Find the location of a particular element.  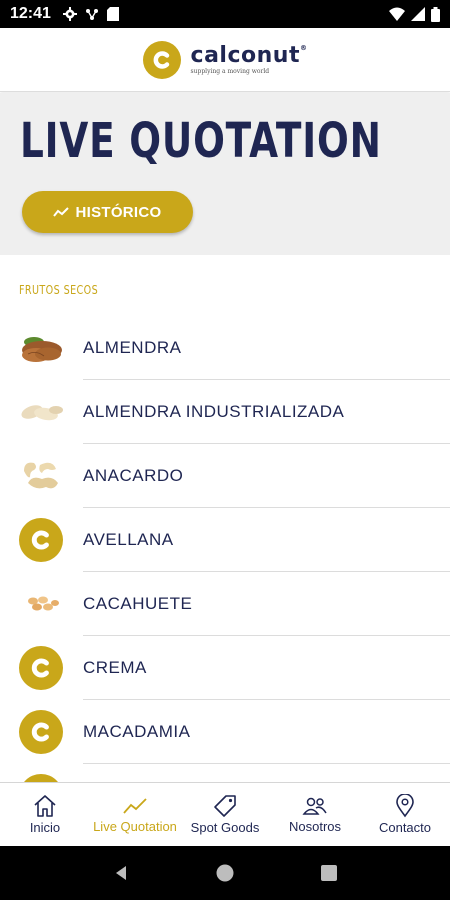

tag-icon is located at coordinates (225, 806).